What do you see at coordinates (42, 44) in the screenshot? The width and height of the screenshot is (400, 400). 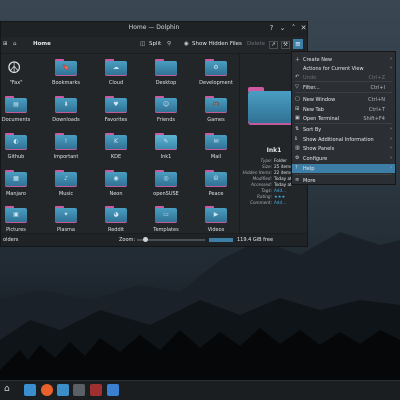 I see `breadcrumb: Home` at bounding box center [42, 44].